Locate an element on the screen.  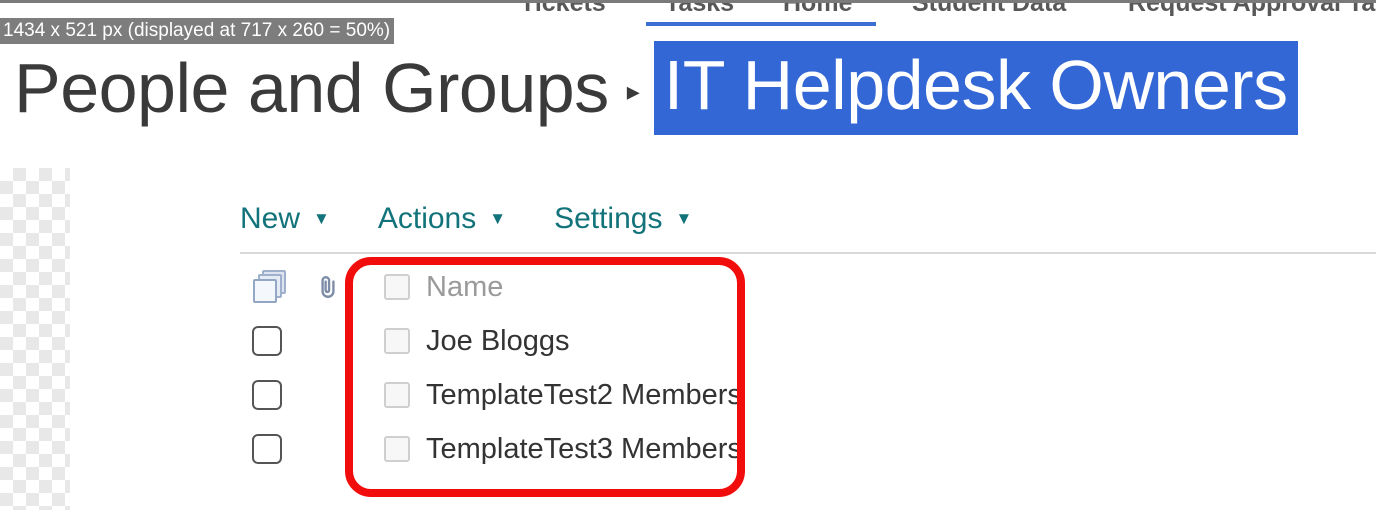
settings-menu-button: Settings ▼ is located at coordinates (623, 219).